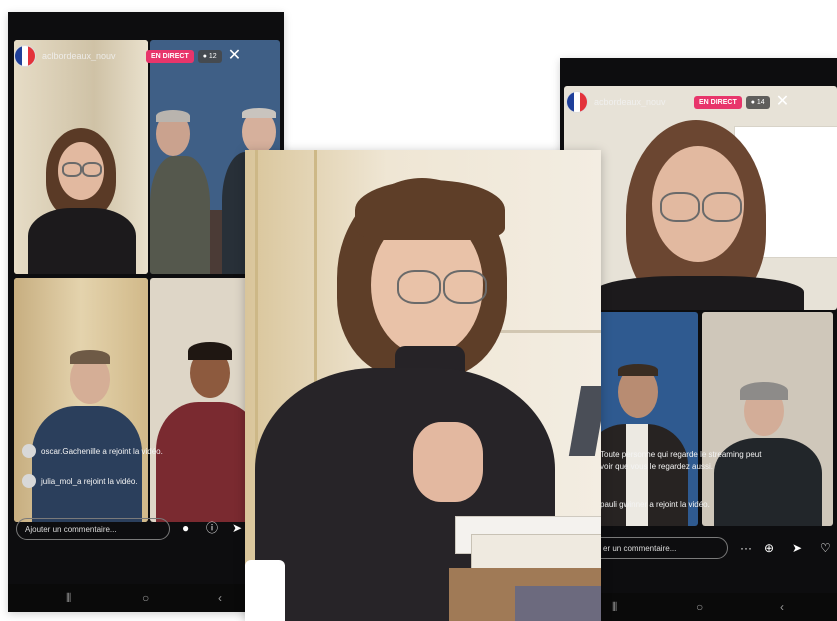 Image resolution: width=837 pixels, height=621 pixels. Describe the element at coordinates (212, 528) in the screenshot. I see `help-icon: ⓘ` at that location.